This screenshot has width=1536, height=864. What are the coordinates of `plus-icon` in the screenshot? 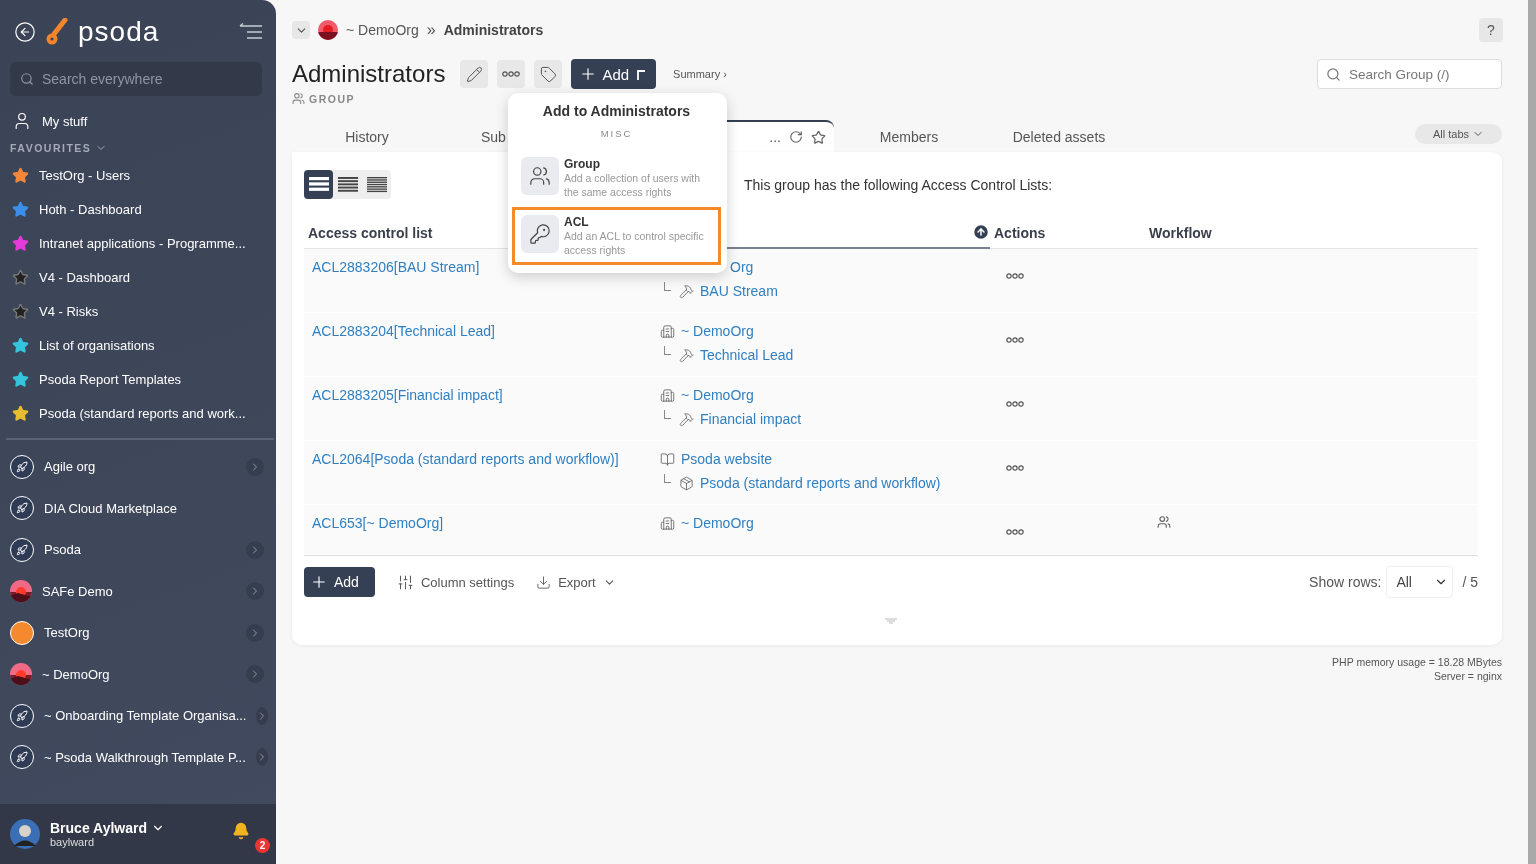 It's located at (319, 582).